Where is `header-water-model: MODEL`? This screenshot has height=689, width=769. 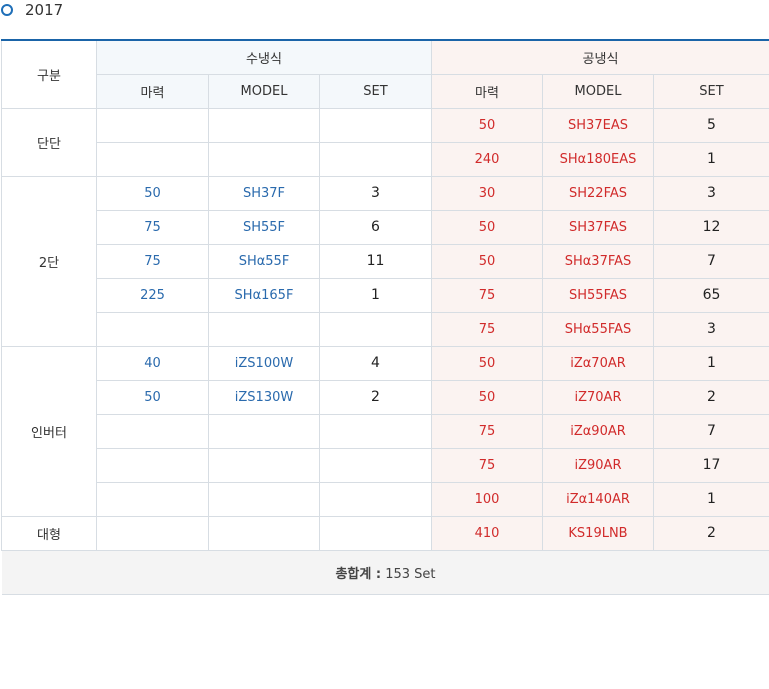
header-water-model: MODEL is located at coordinates (264, 91).